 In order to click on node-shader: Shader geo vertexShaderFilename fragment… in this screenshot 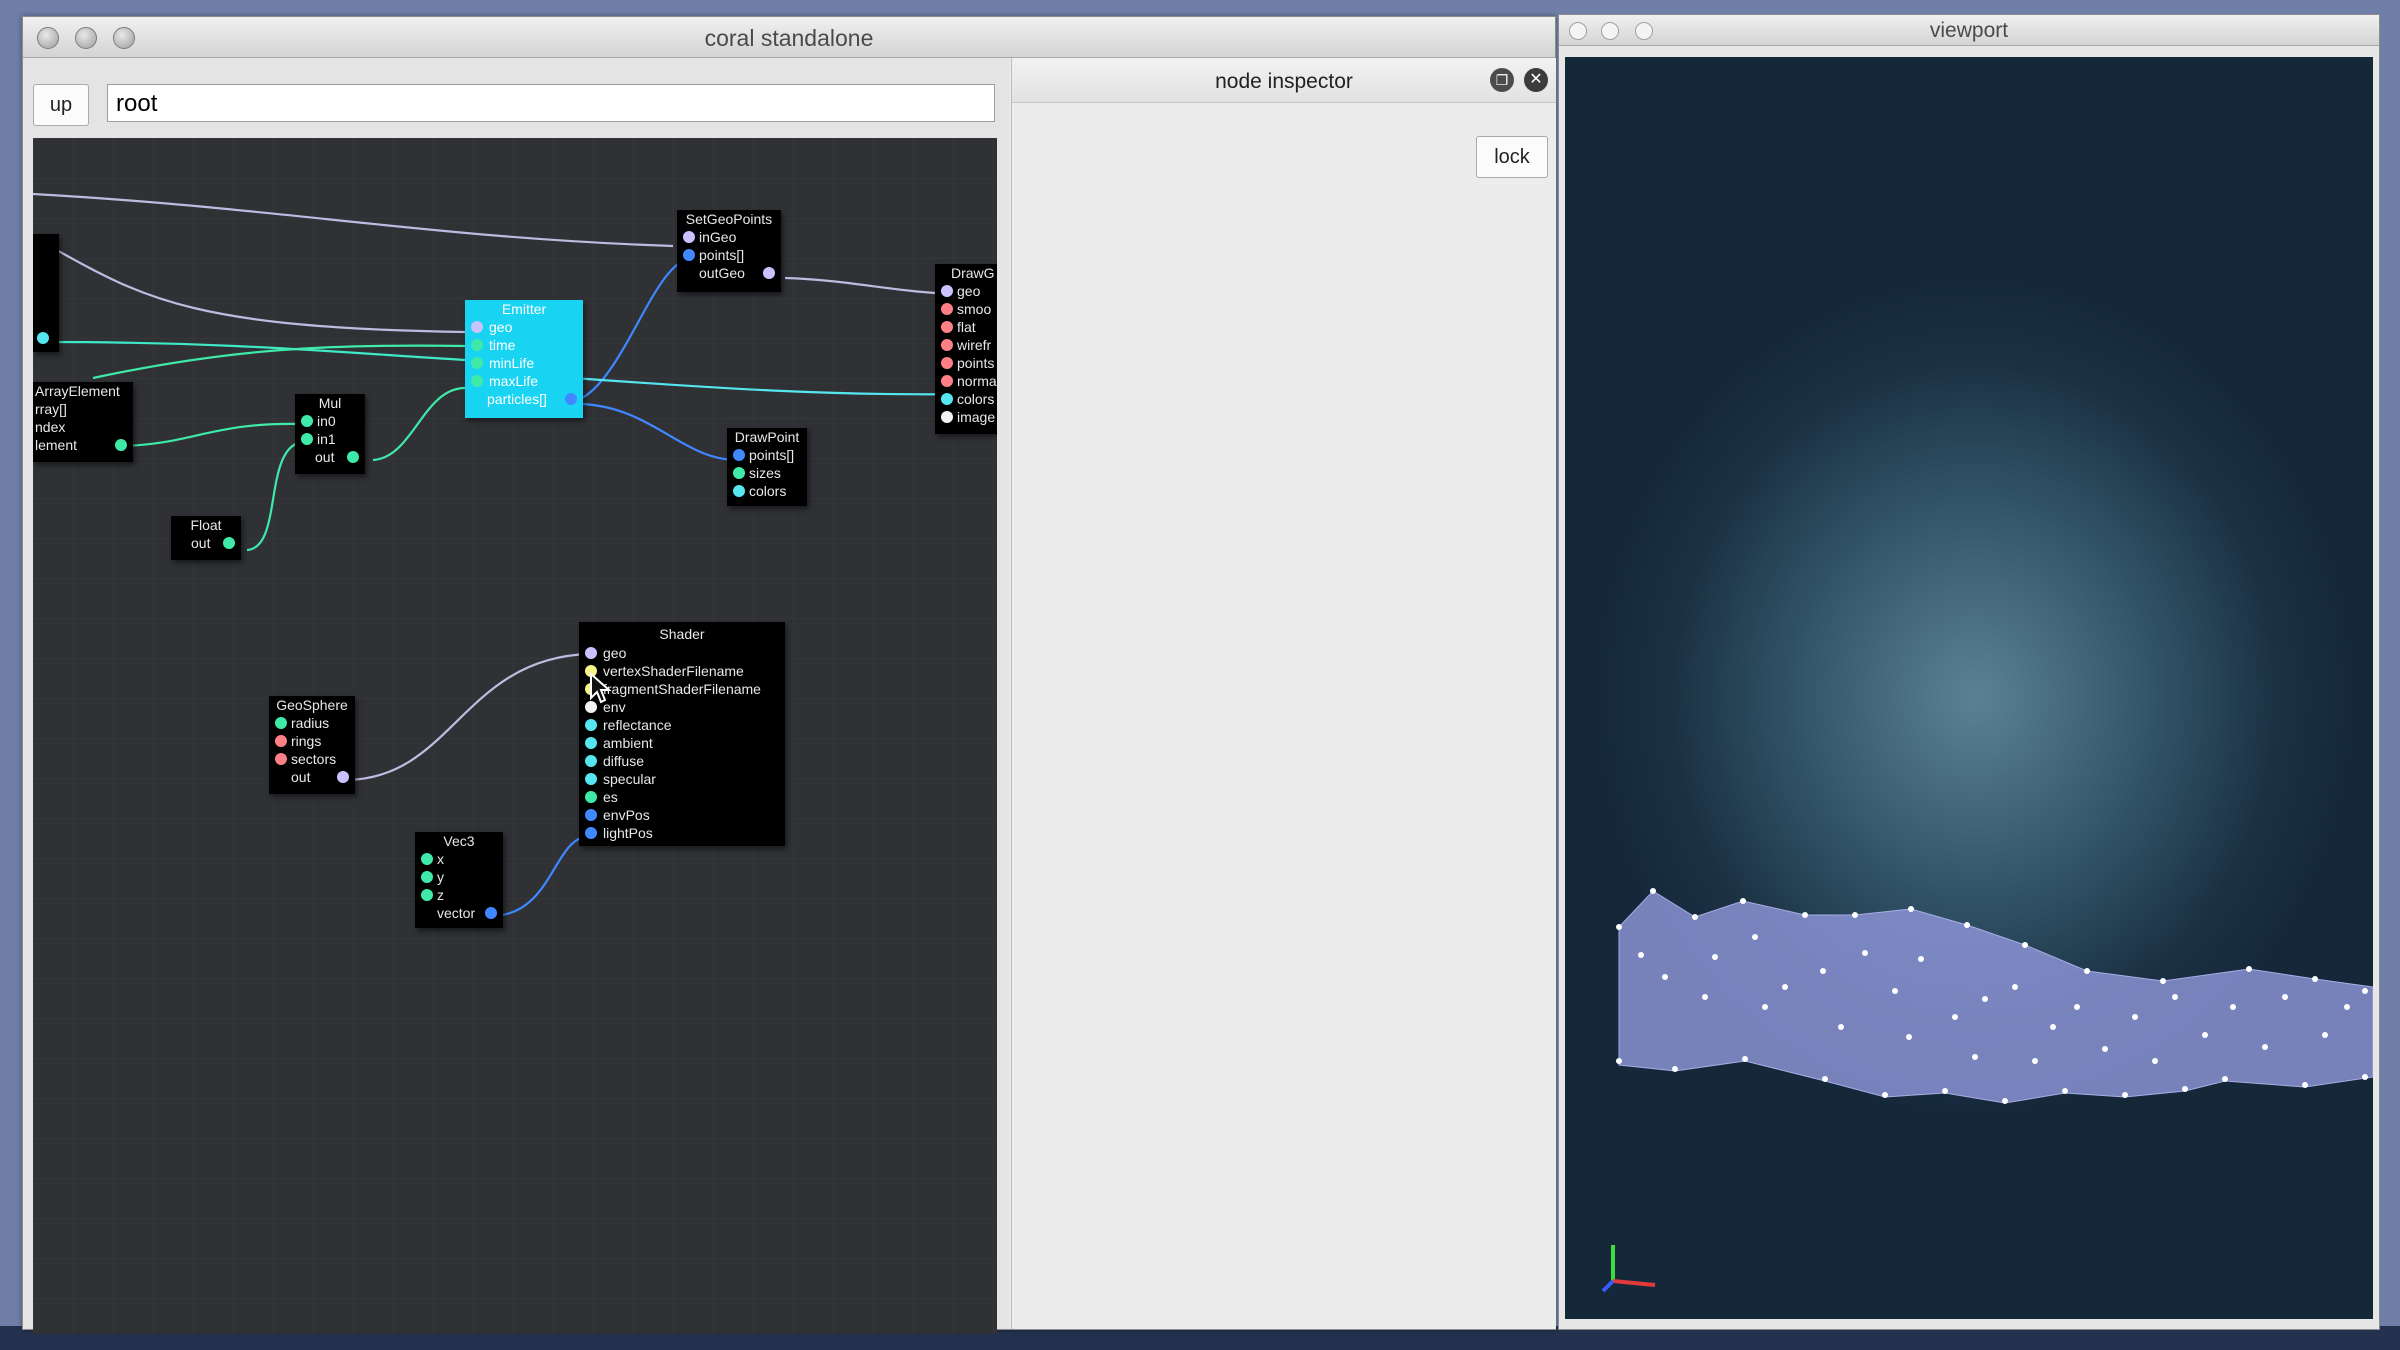, I will do `click(682, 734)`.